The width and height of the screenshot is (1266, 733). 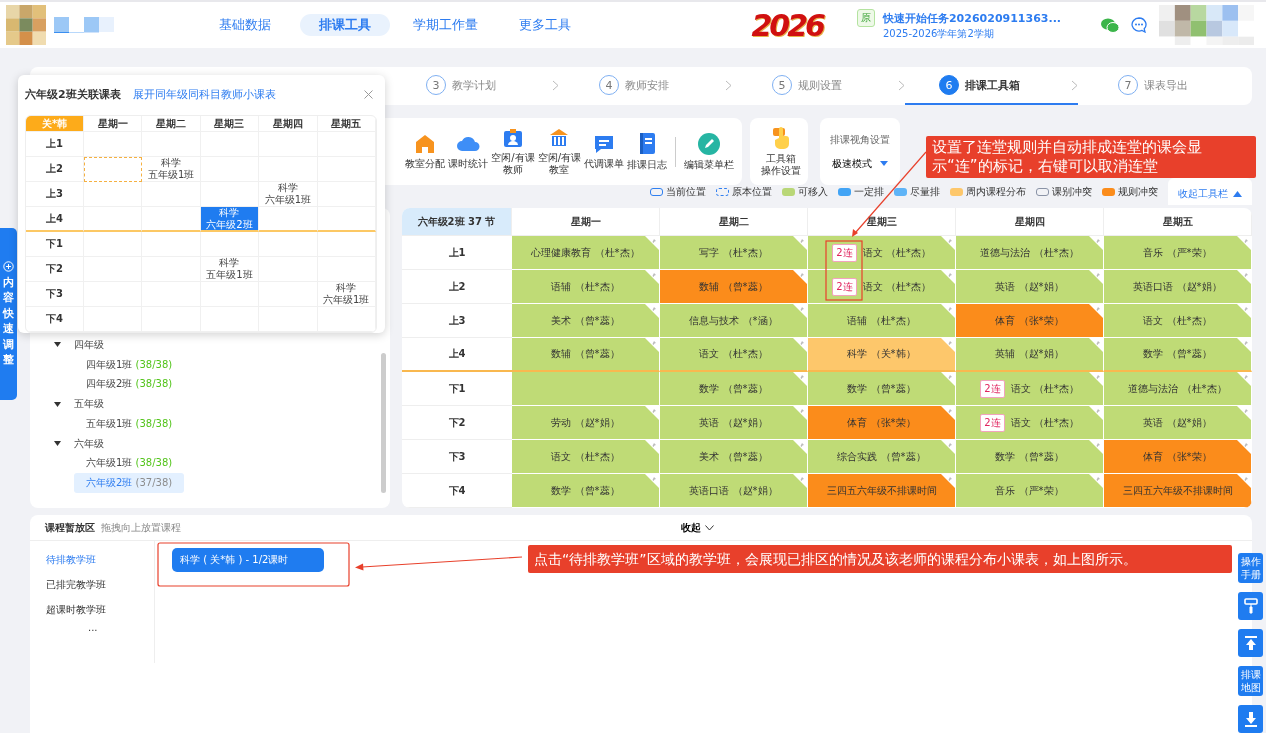 I want to click on class-item: 四年级1班 (38/38), so click(x=129, y=364).